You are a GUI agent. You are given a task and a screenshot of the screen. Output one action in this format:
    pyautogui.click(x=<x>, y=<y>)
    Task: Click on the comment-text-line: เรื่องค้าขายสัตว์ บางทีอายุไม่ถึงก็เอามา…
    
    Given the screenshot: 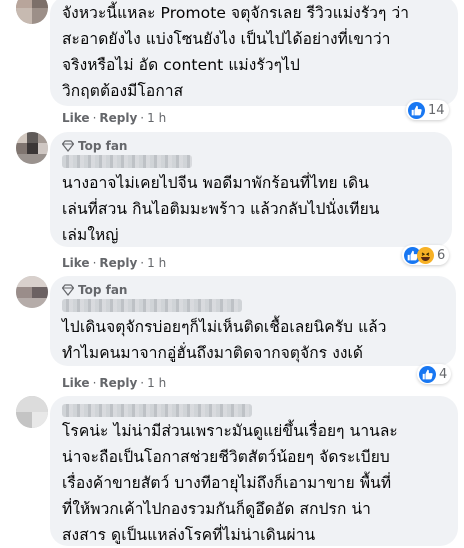 What is the action you would take?
    pyautogui.click(x=227, y=483)
    